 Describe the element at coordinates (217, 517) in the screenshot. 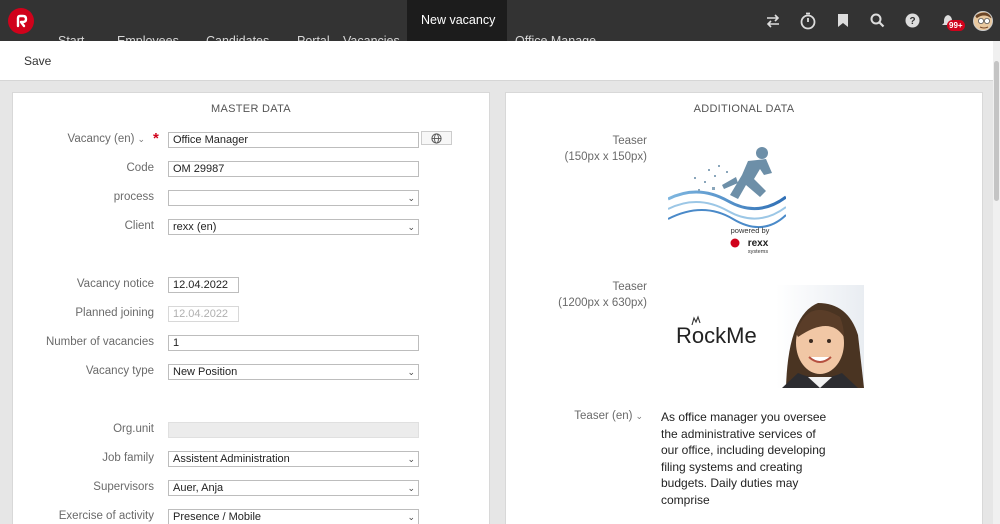

I see `exercise-of-activity-value: Presence / Mobile` at that location.